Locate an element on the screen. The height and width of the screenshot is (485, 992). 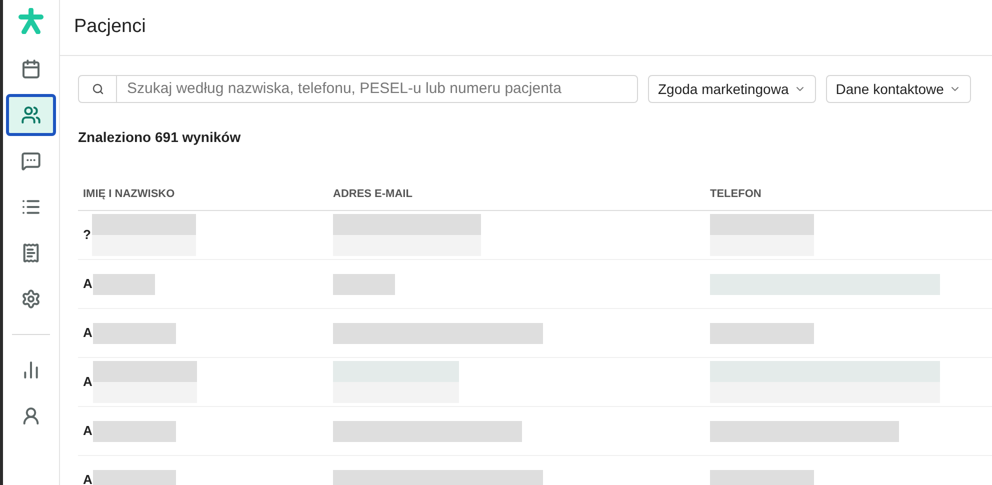
page-title: Pacjenci is located at coordinates (110, 27).